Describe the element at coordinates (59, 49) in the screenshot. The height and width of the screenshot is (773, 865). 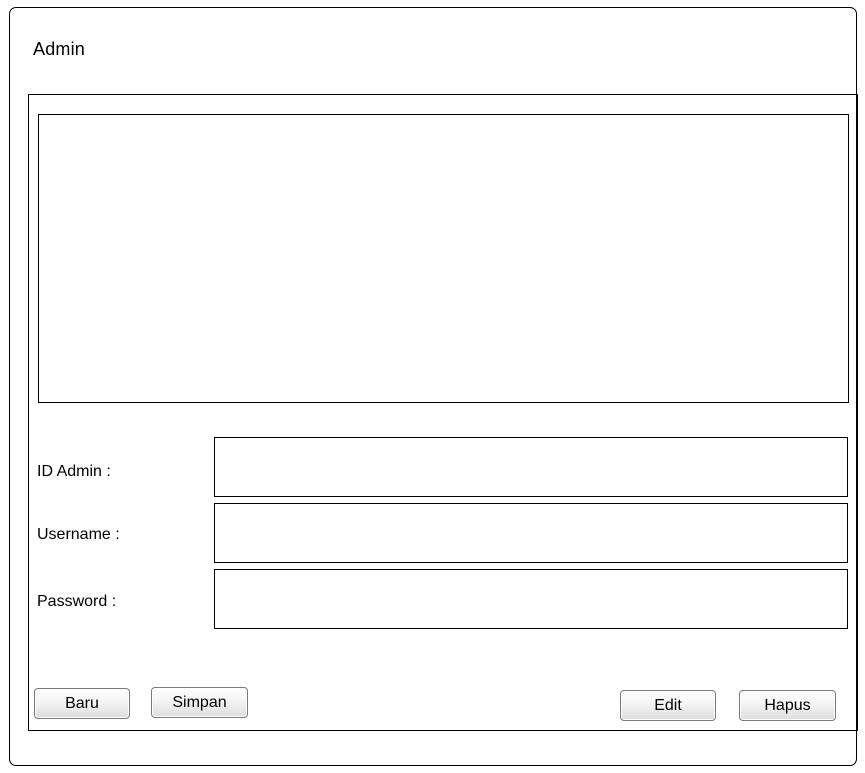
I see `window-title: Admin` at that location.